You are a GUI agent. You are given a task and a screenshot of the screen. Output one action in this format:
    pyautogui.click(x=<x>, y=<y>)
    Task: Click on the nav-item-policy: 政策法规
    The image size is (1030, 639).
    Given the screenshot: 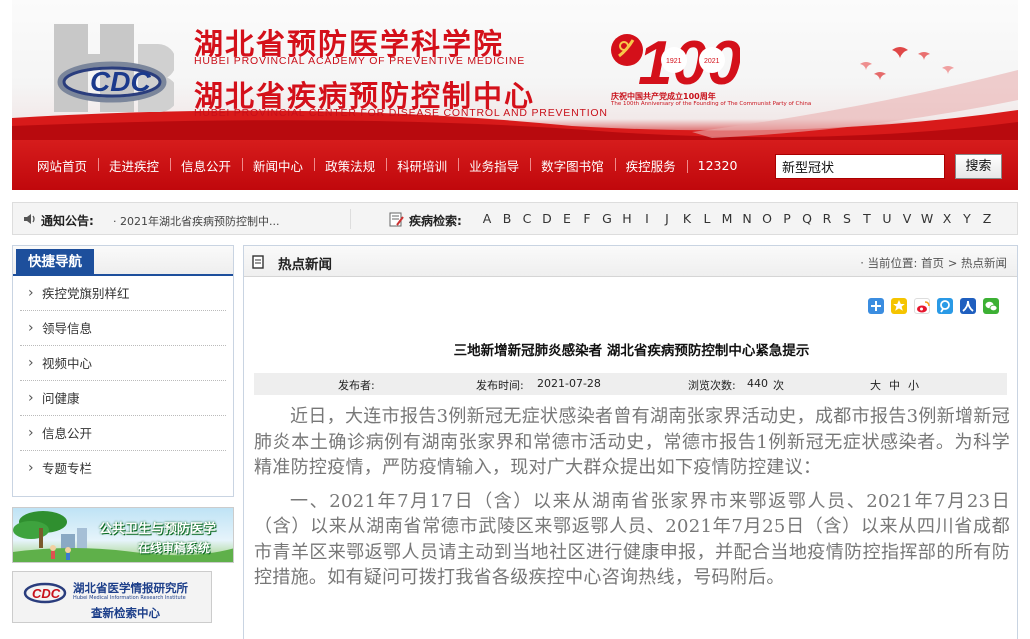 What is the action you would take?
    pyautogui.click(x=350, y=165)
    